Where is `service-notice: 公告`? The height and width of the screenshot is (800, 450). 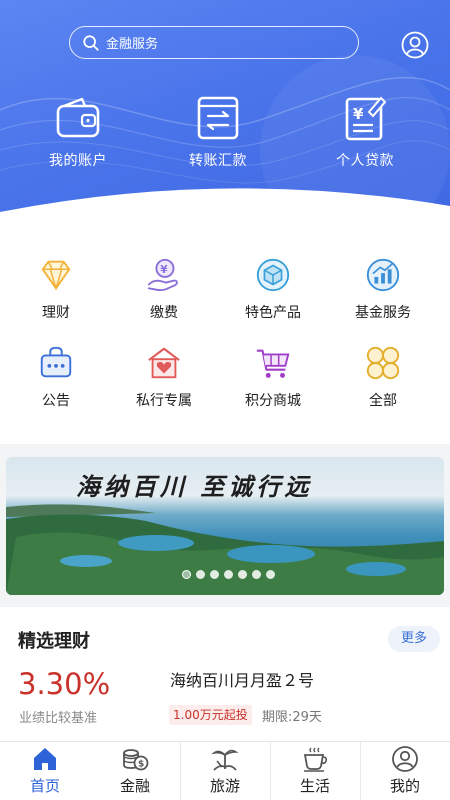 service-notice: 公告 is located at coordinates (56, 377).